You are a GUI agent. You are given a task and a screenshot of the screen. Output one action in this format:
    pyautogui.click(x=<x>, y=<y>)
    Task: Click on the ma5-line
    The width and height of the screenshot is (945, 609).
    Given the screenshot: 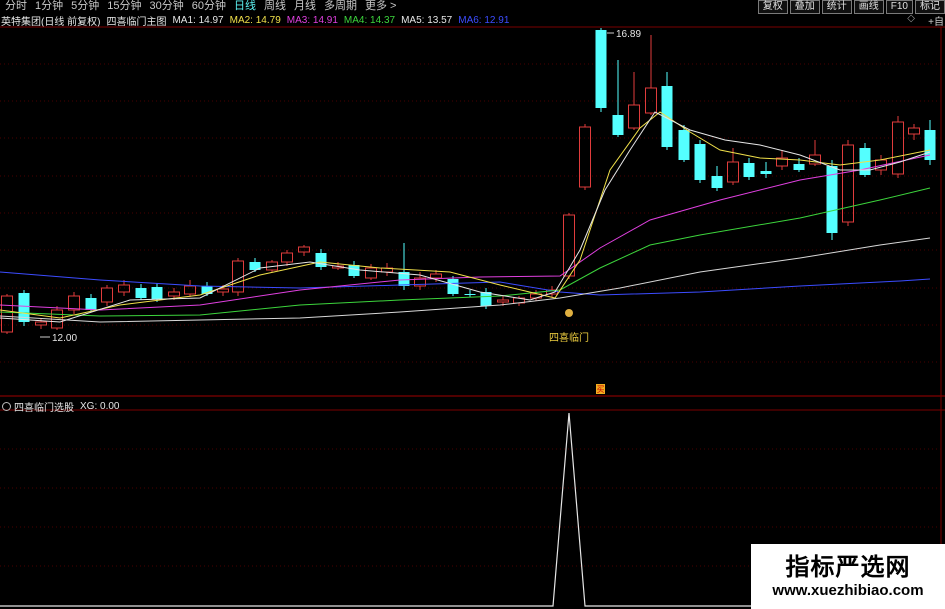 What is the action you would take?
    pyautogui.click(x=465, y=280)
    